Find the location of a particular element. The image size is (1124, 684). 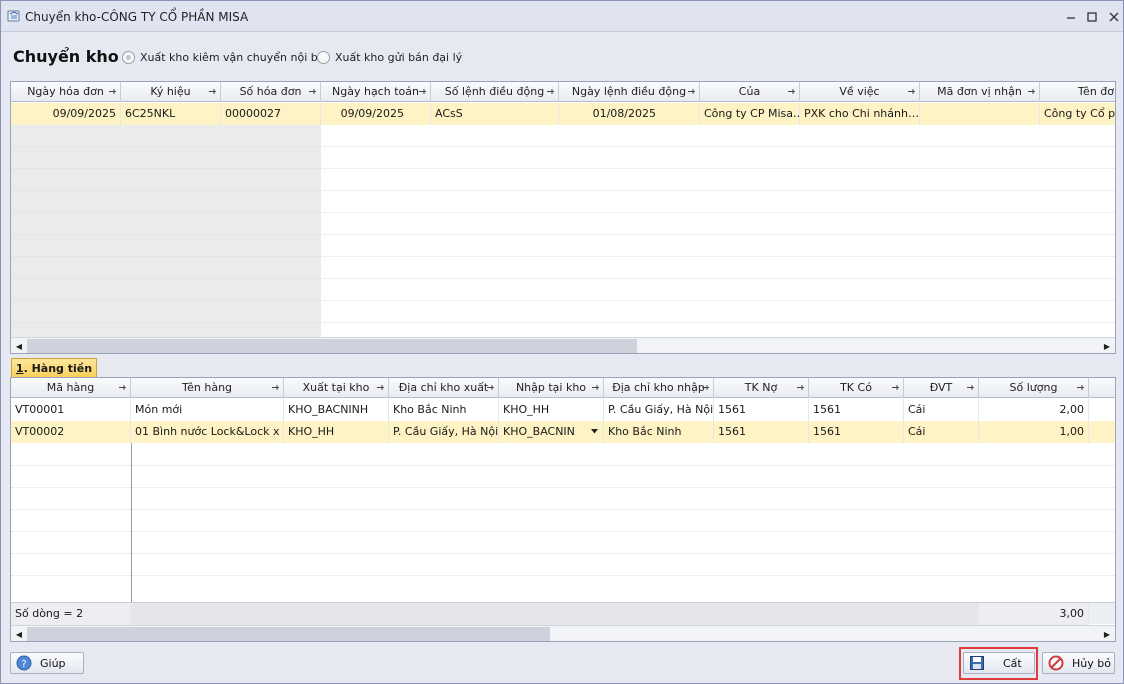

summary-row: Số dòng = 2 3,00 is located at coordinates (563, 613).